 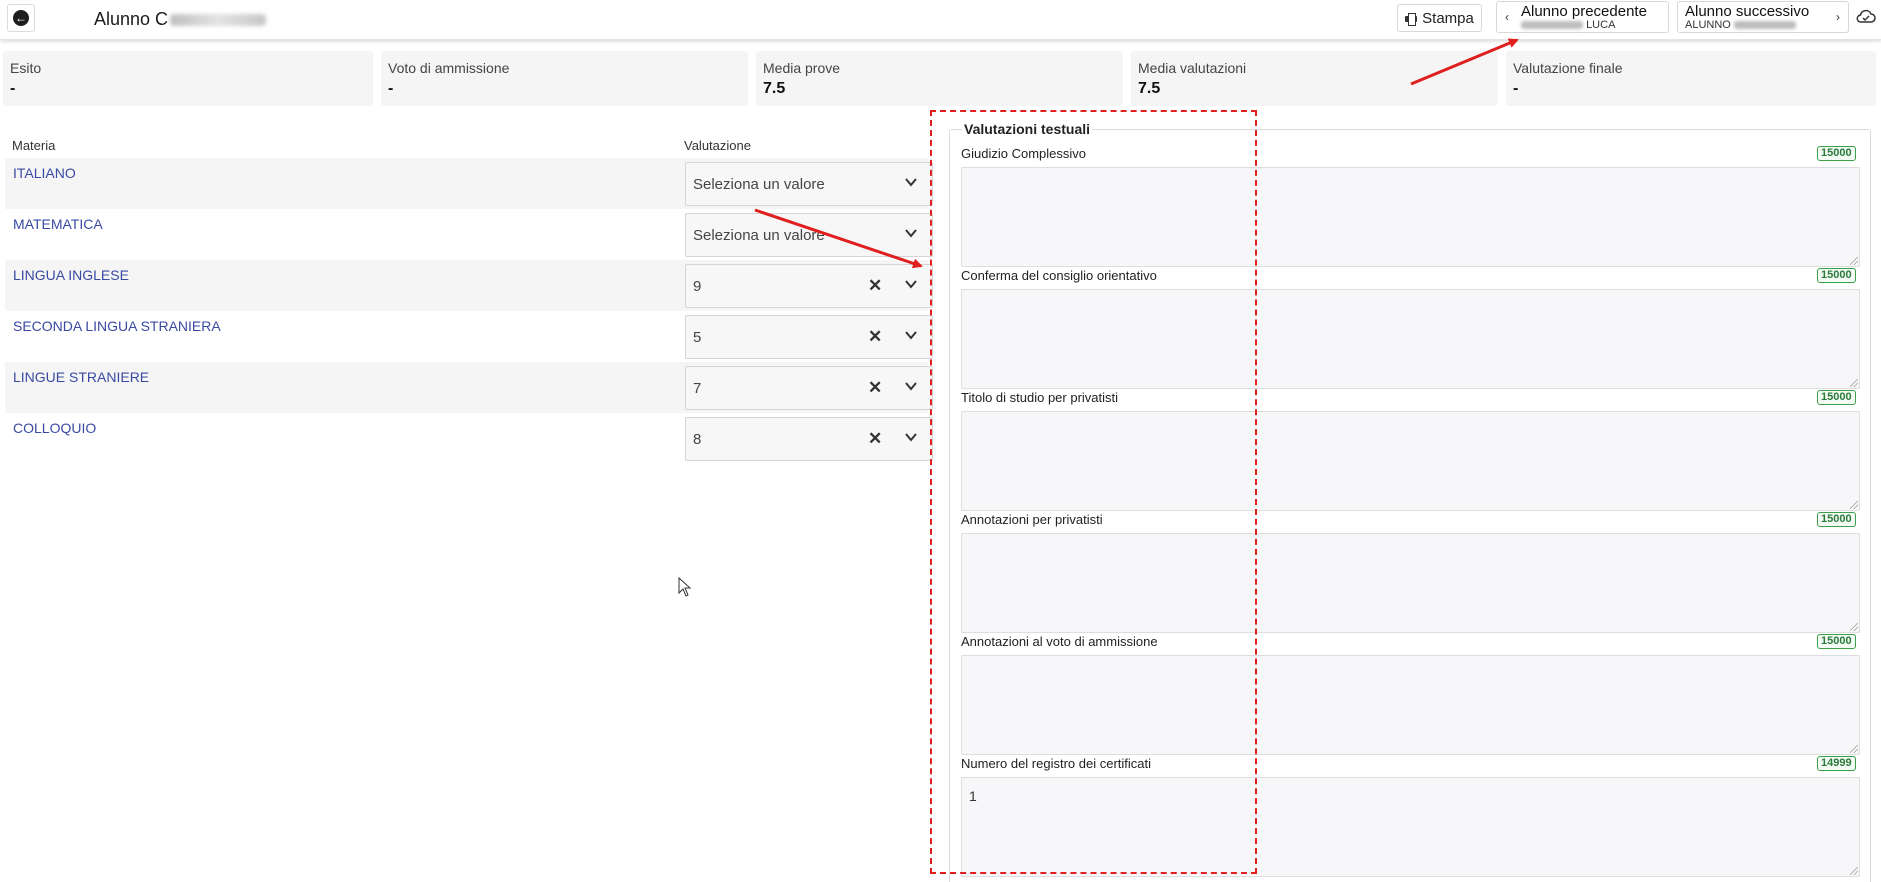 What do you see at coordinates (1584, 11) in the screenshot?
I see `previous-student-label: Alunno precedente` at bounding box center [1584, 11].